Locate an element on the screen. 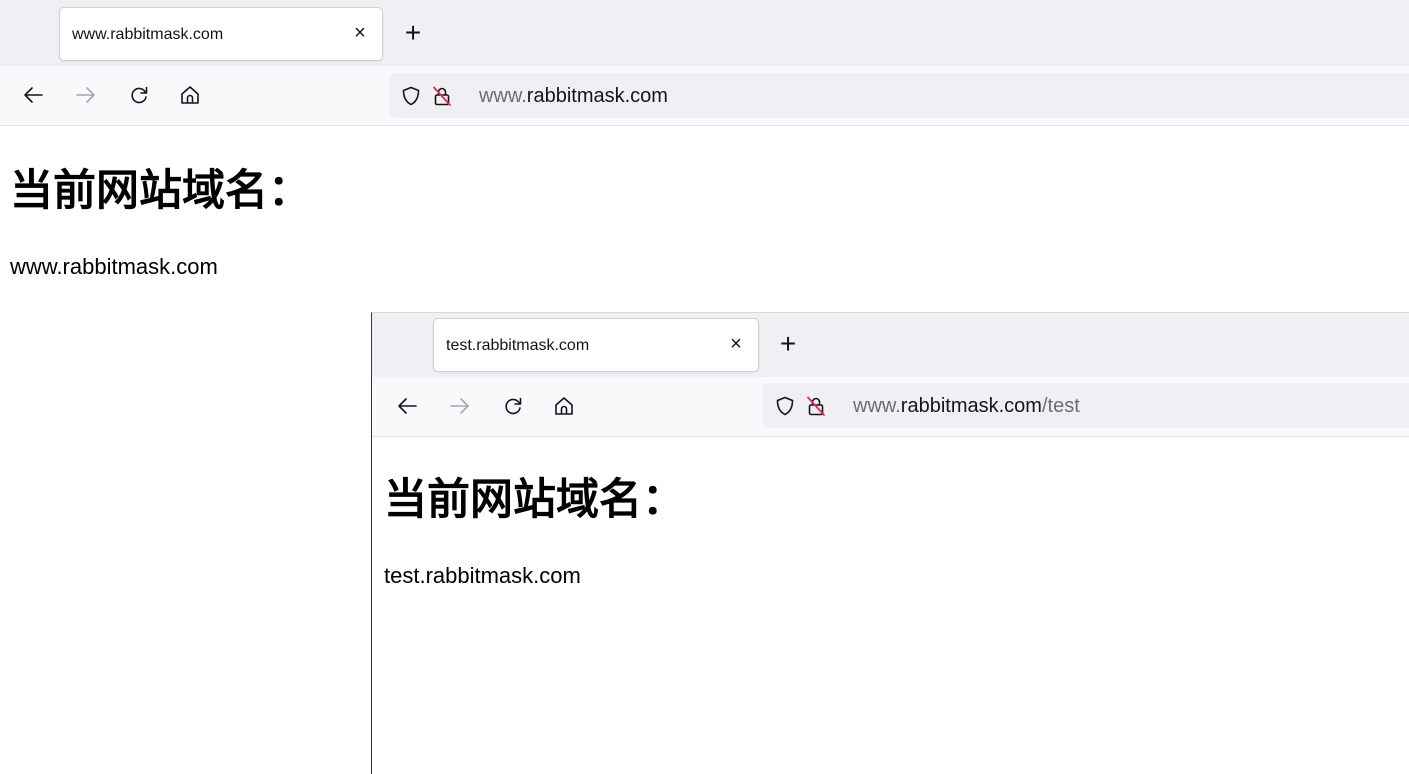 The height and width of the screenshot is (774, 1409). nav-toolbar: www.rabbitmask.com/test is located at coordinates (890, 407).